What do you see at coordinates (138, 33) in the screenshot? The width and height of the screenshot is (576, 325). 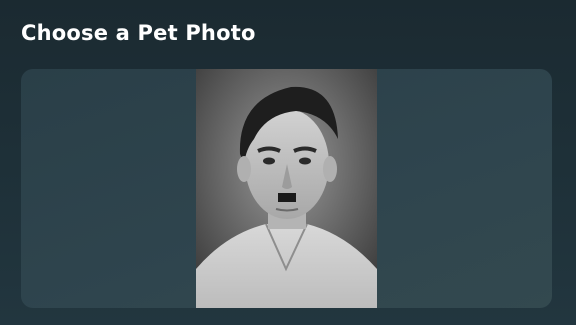 I see `page-title: Choose a Pet Photo` at bounding box center [138, 33].